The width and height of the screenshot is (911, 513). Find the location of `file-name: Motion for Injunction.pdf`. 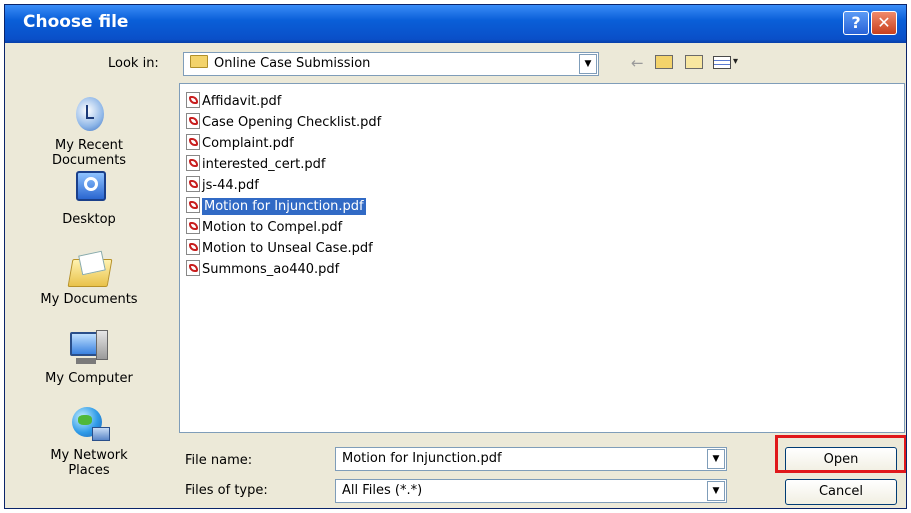

file-name: Motion for Injunction.pdf is located at coordinates (284, 206).